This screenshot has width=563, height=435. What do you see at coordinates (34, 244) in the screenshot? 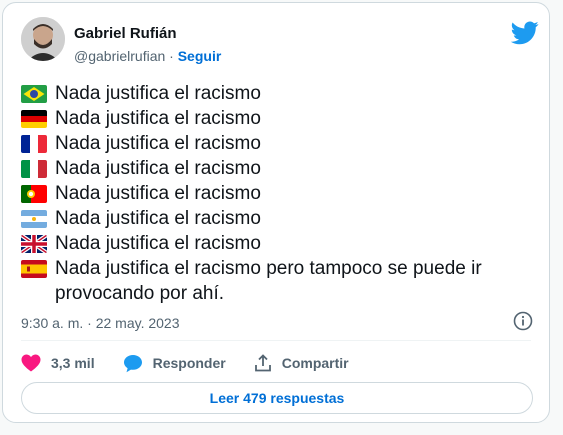
I see `uk-flag-icon` at bounding box center [34, 244].